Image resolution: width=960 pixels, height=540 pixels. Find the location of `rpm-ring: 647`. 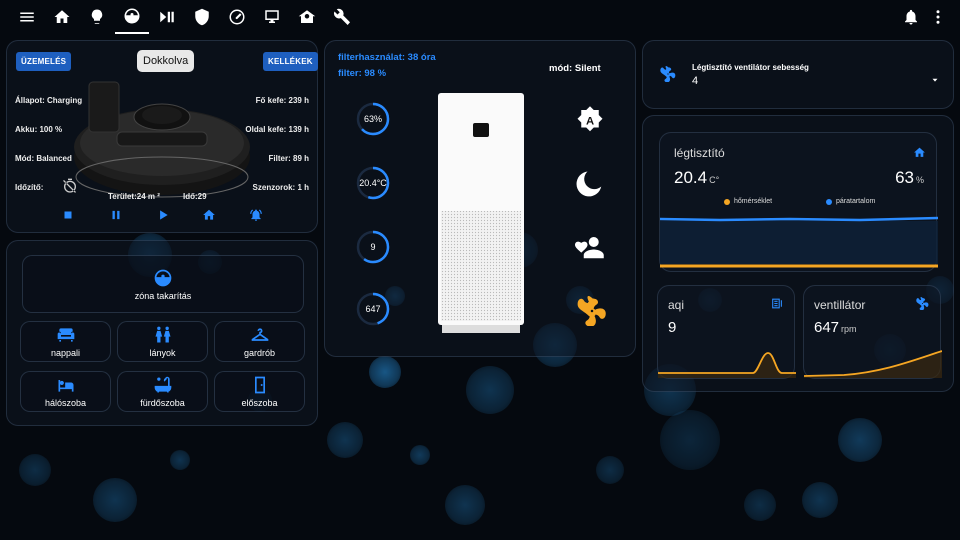

rpm-ring: 647 is located at coordinates (373, 309).